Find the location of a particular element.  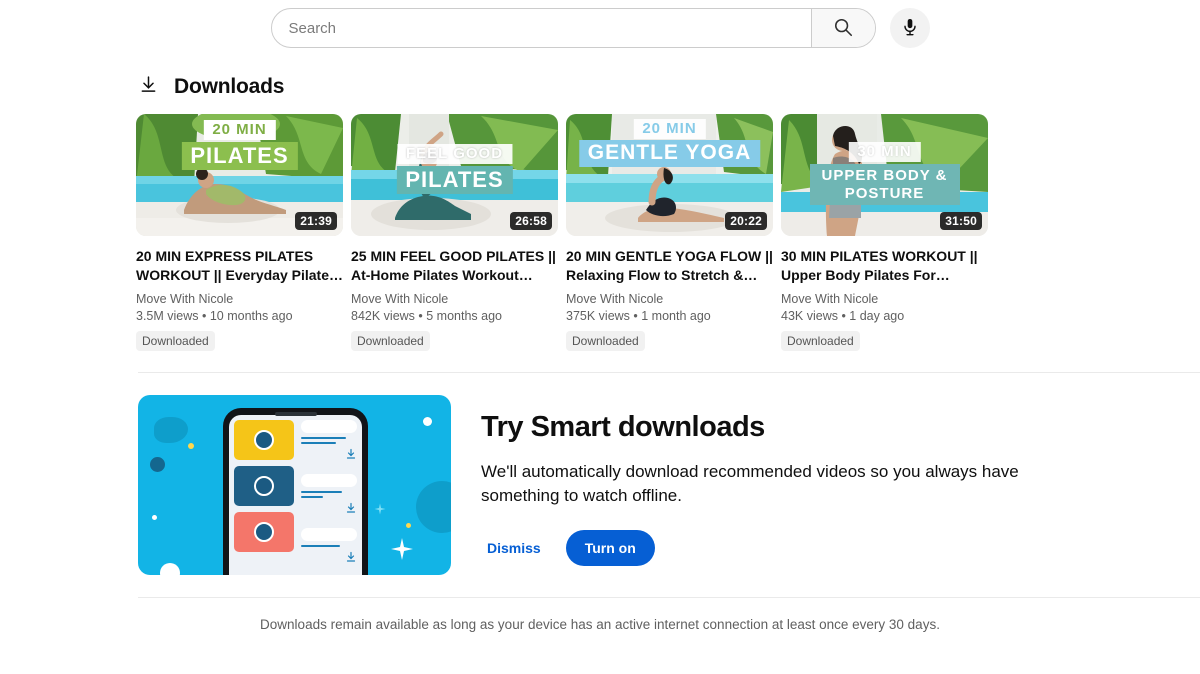

smart-downloads-illustration is located at coordinates (294, 485).